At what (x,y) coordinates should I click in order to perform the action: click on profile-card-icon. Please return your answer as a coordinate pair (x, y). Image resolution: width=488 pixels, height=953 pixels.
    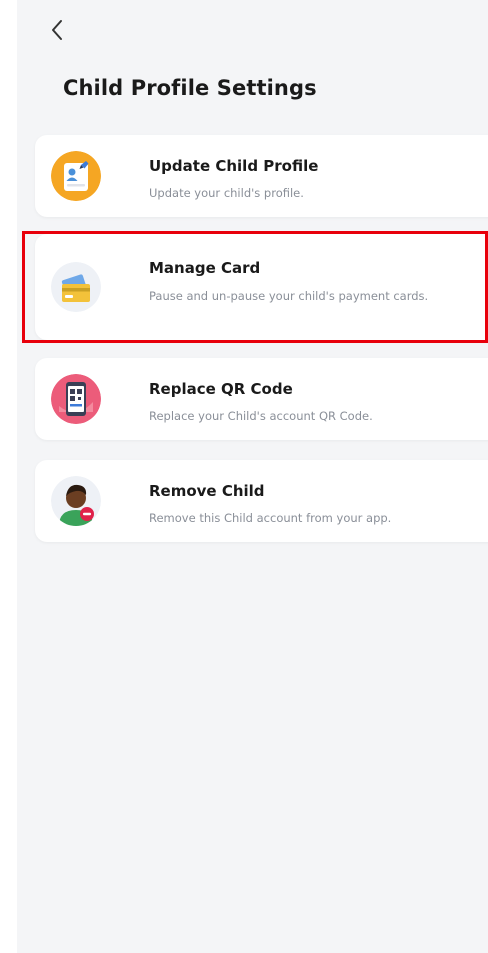
    Looking at the image, I should click on (76, 176).